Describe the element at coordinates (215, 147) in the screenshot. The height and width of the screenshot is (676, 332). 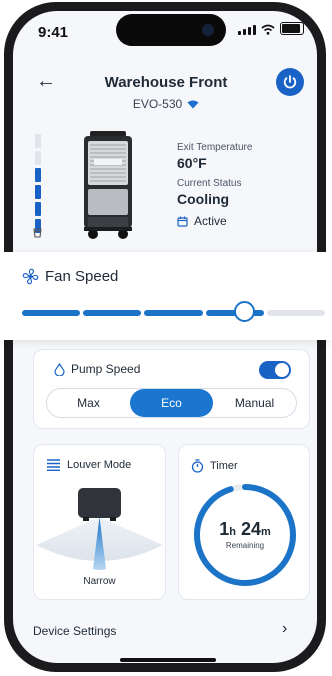
I see `exit-temp-label: Exit Temperature` at that location.